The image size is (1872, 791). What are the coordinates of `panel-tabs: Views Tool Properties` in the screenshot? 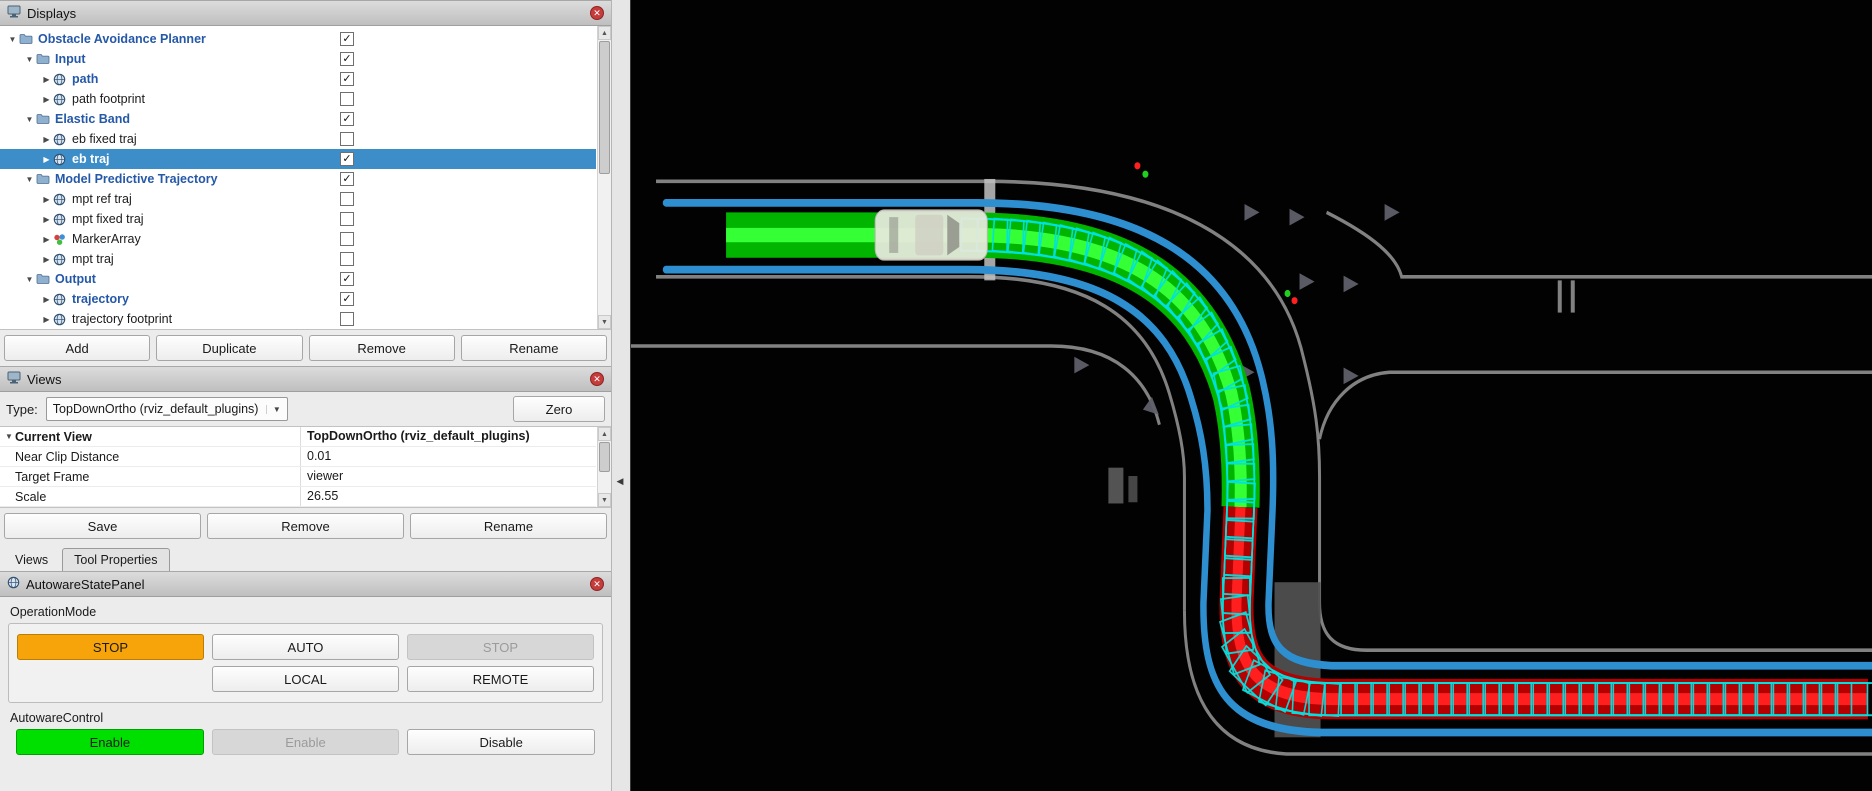 It's located at (305, 557).